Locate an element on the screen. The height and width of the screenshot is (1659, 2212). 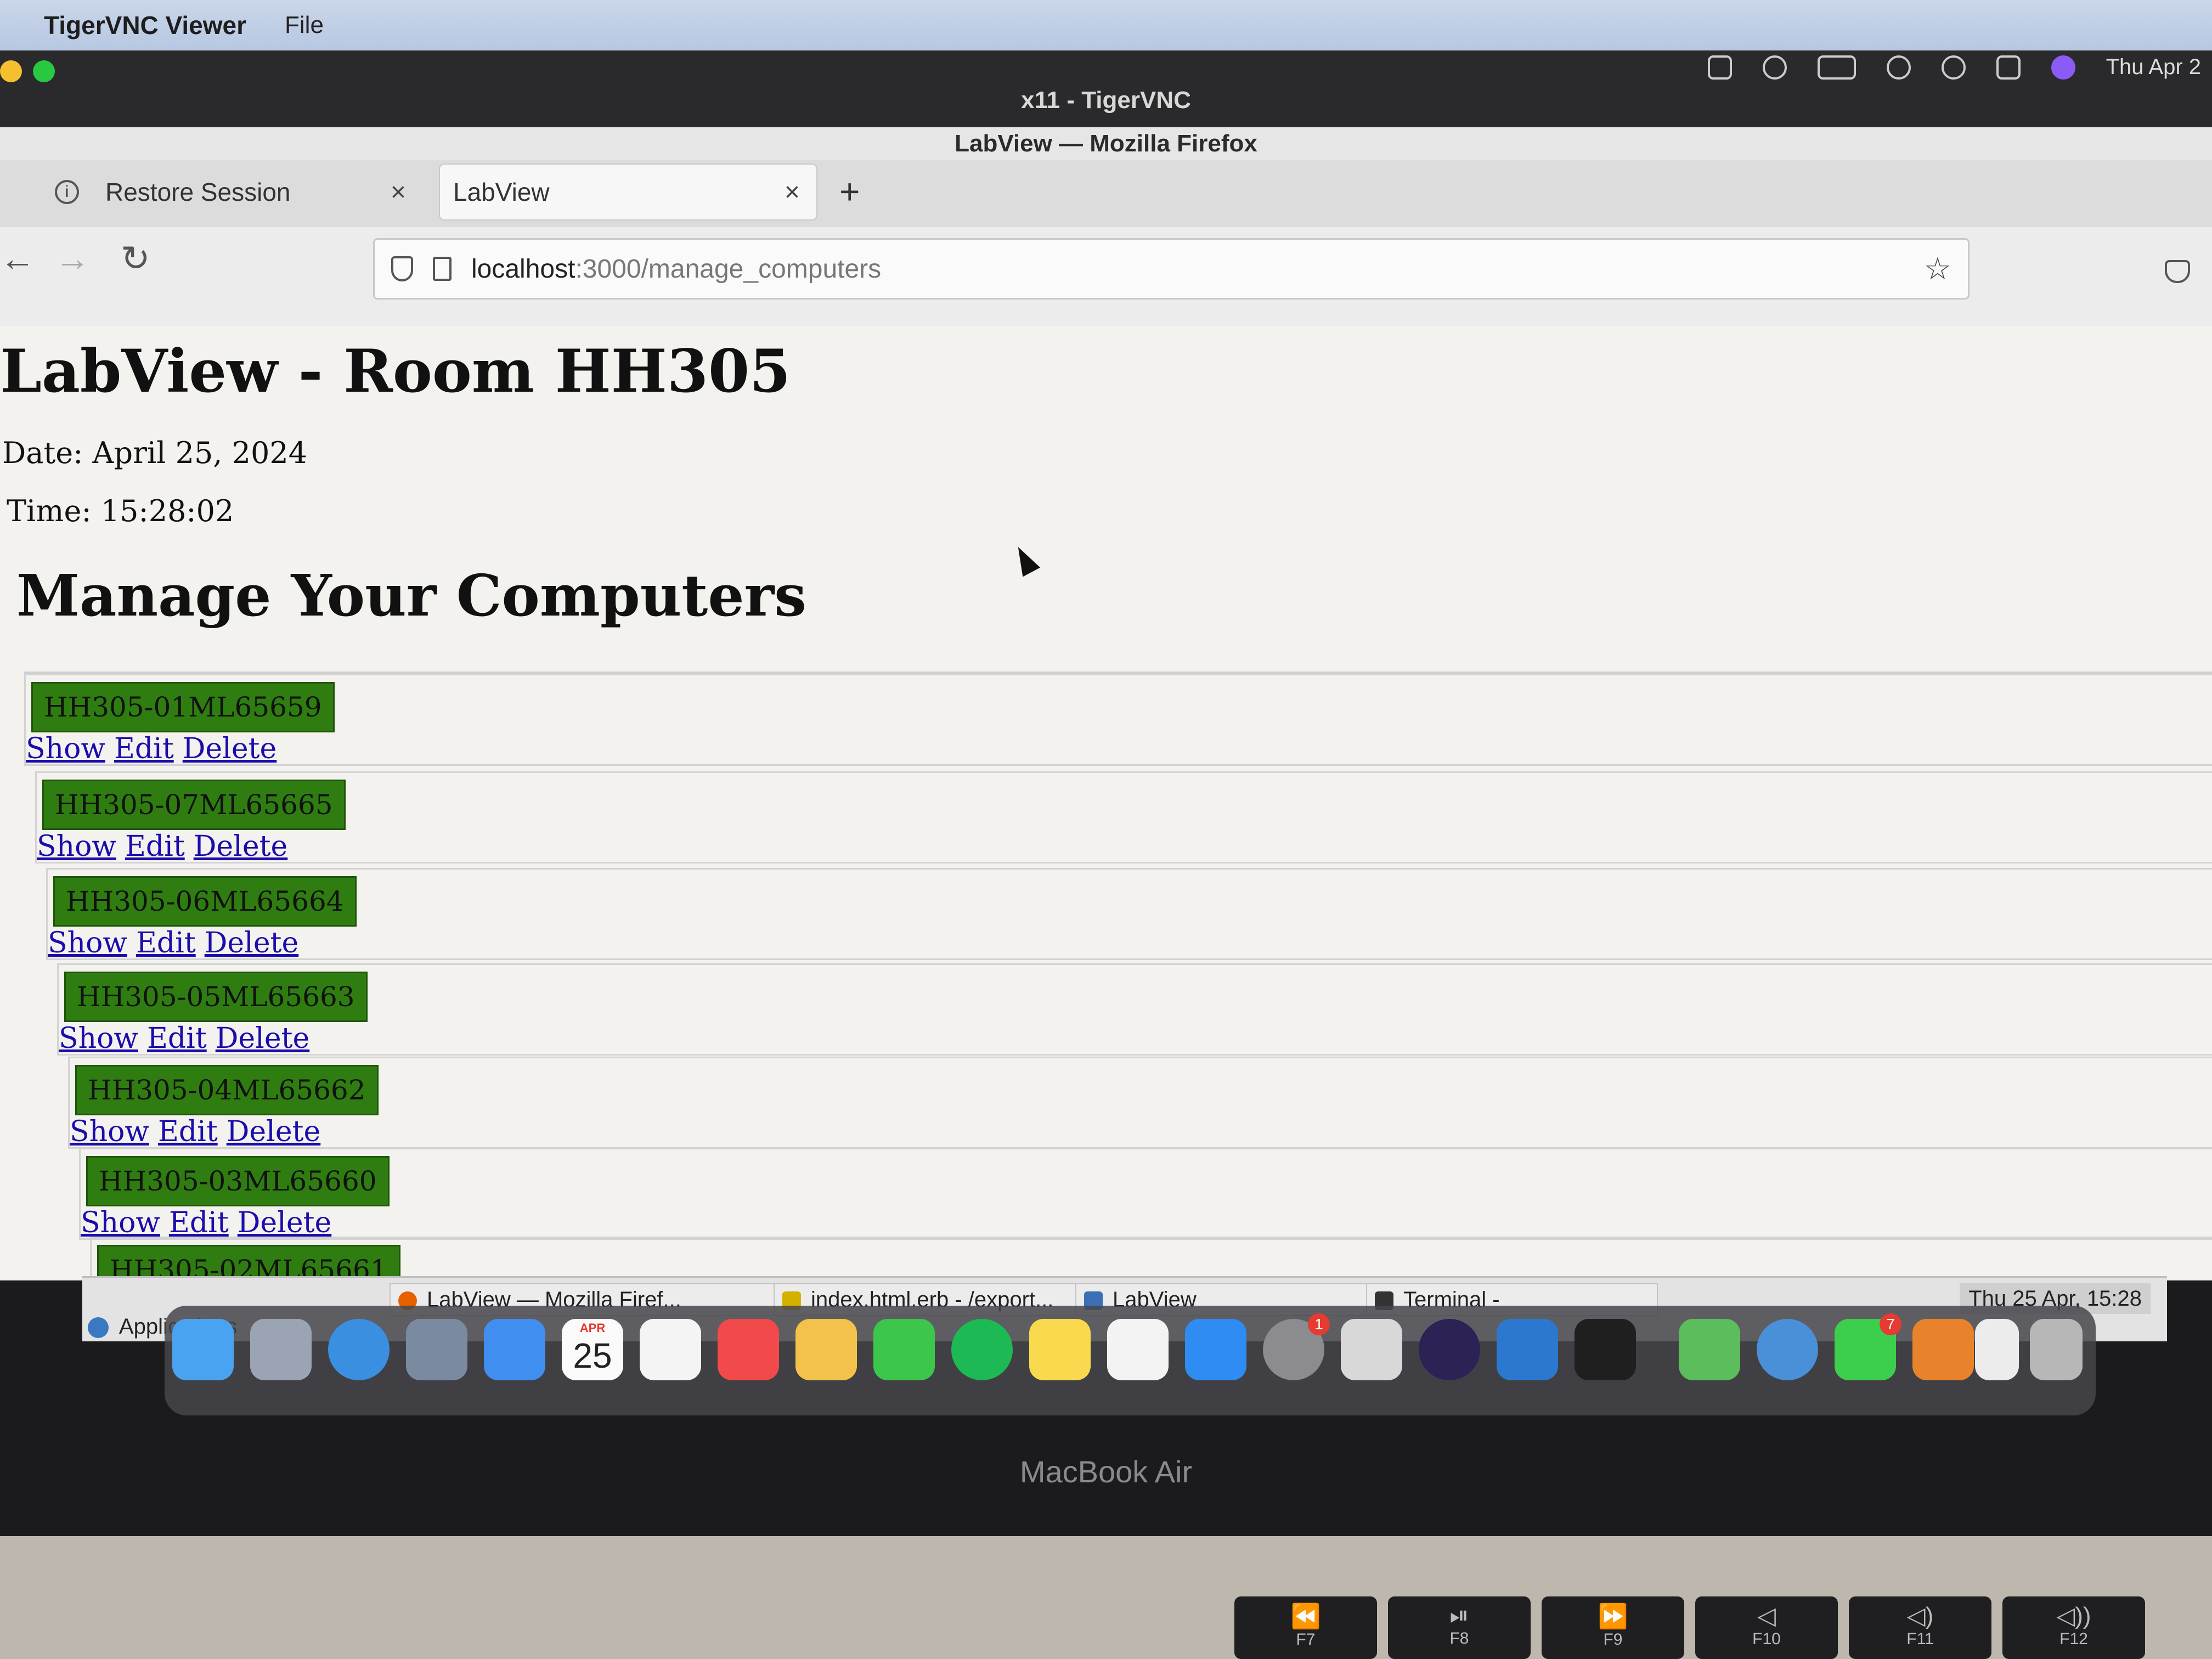
trash-icon is located at coordinates (2056, 1349).